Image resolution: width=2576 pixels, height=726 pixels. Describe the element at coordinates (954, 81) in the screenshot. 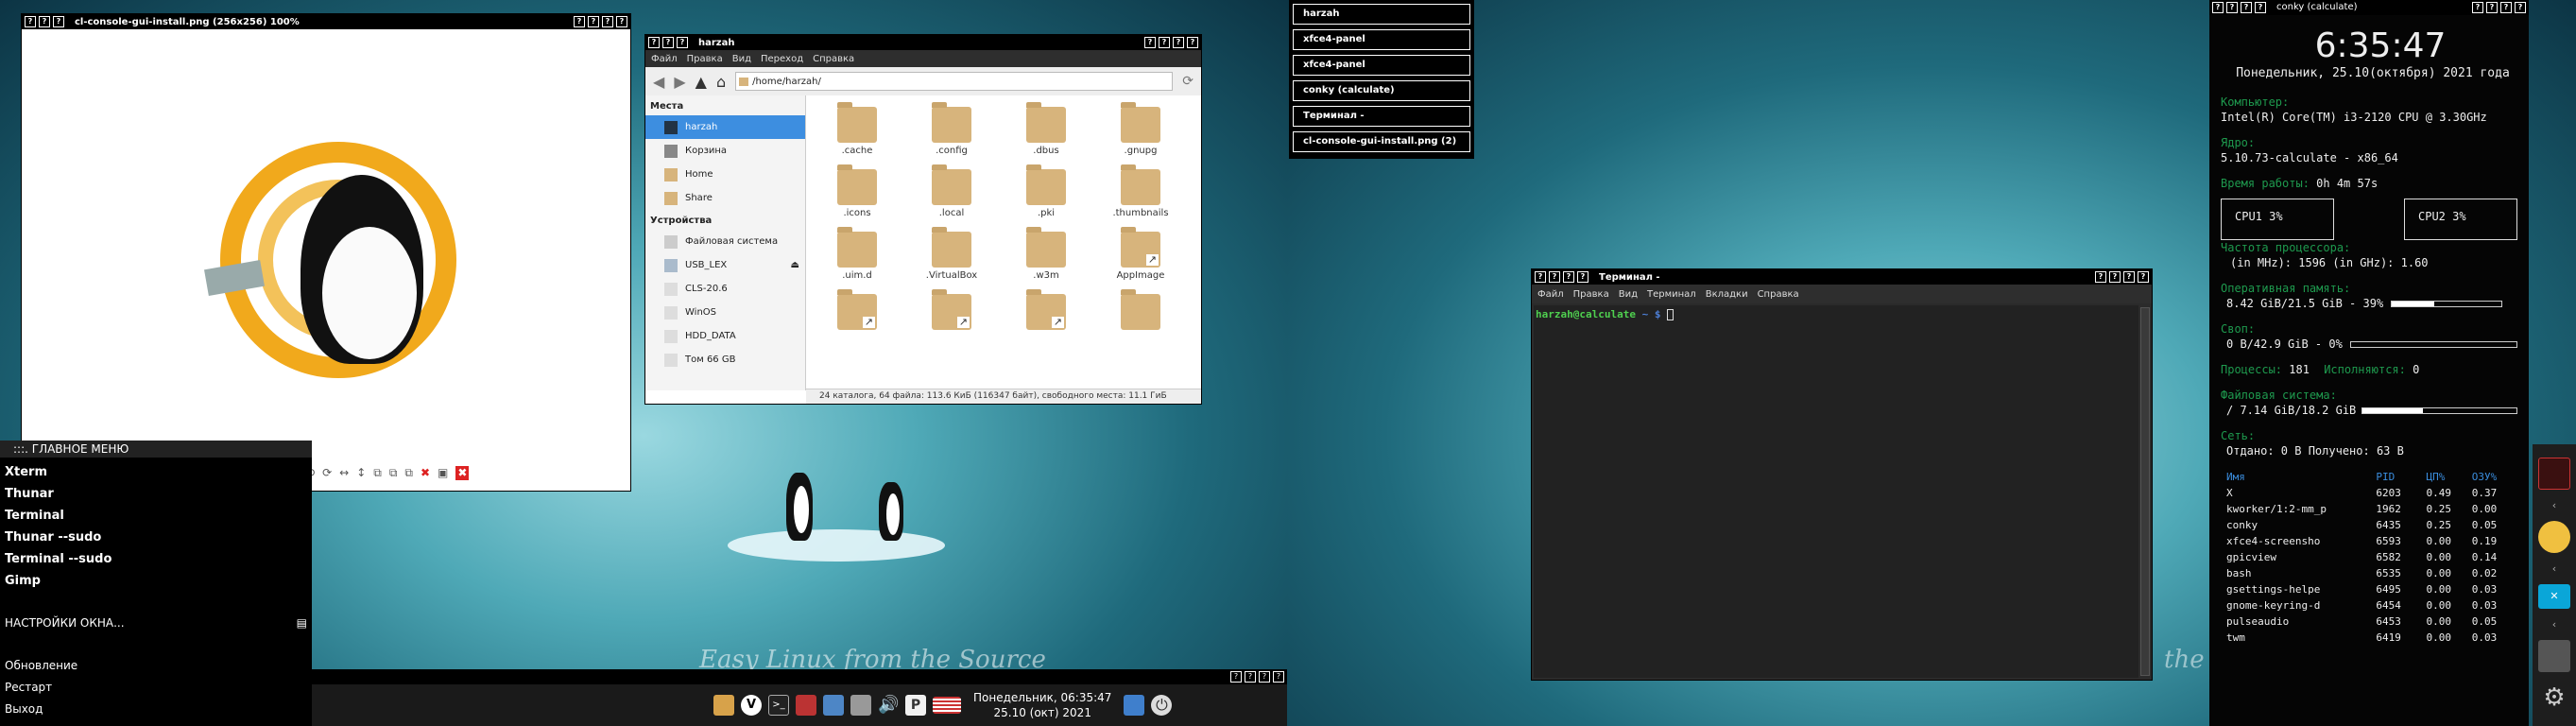

I see `location-bar: /home/harzah/` at that location.